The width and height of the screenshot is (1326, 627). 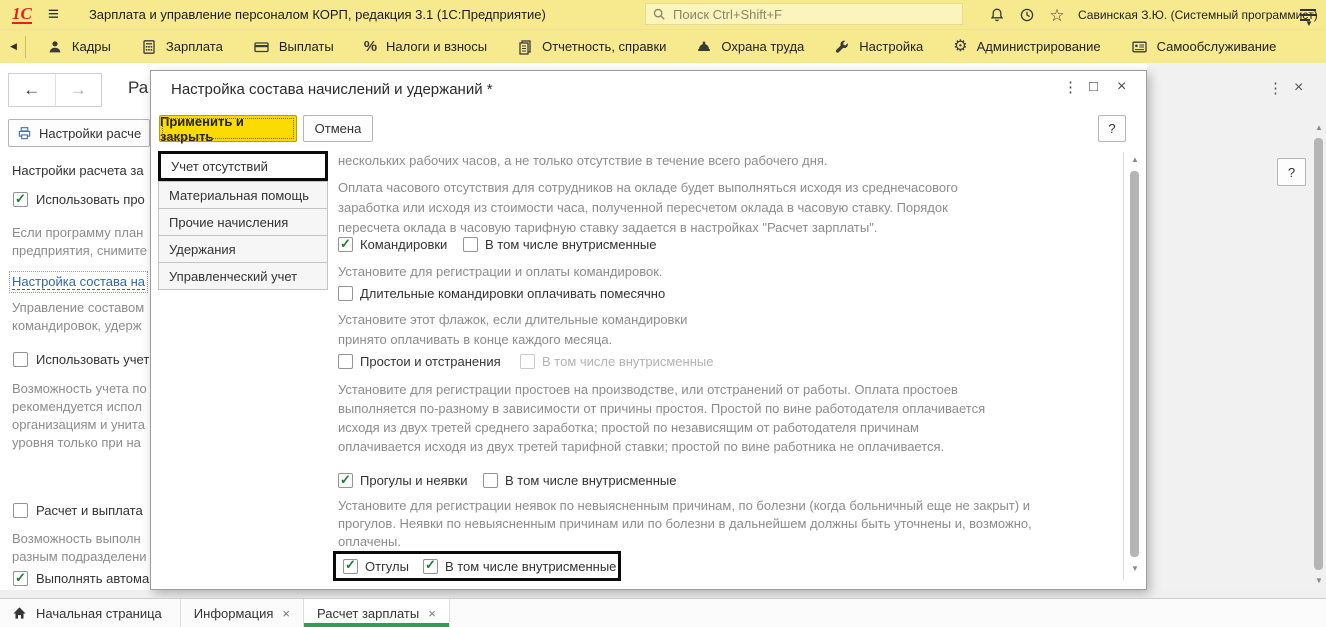 What do you see at coordinates (91, 46) in the screenshot?
I see `section-label: Кадры` at bounding box center [91, 46].